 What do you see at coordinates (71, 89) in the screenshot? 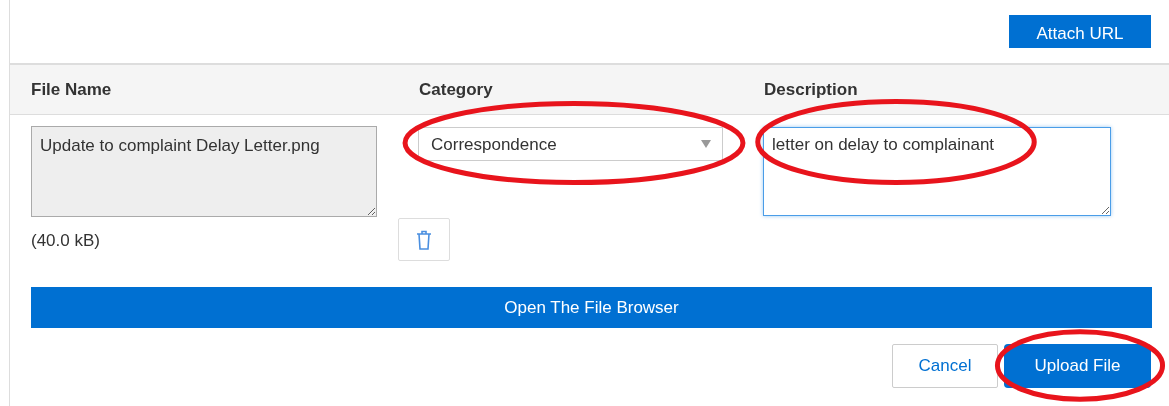
I see `column-header: File Name` at bounding box center [71, 89].